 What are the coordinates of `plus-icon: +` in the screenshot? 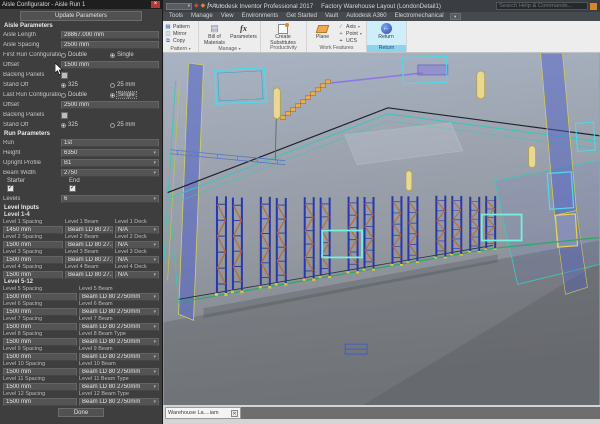 It's located at (216, 6).